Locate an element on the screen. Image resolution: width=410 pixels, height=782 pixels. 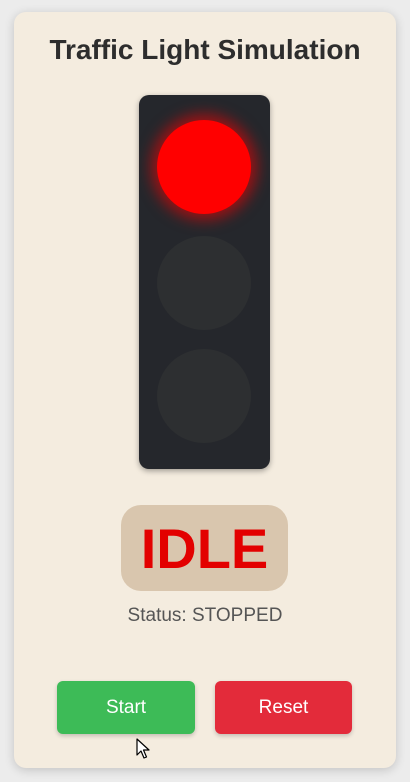
start-button: Start is located at coordinates (126, 707).